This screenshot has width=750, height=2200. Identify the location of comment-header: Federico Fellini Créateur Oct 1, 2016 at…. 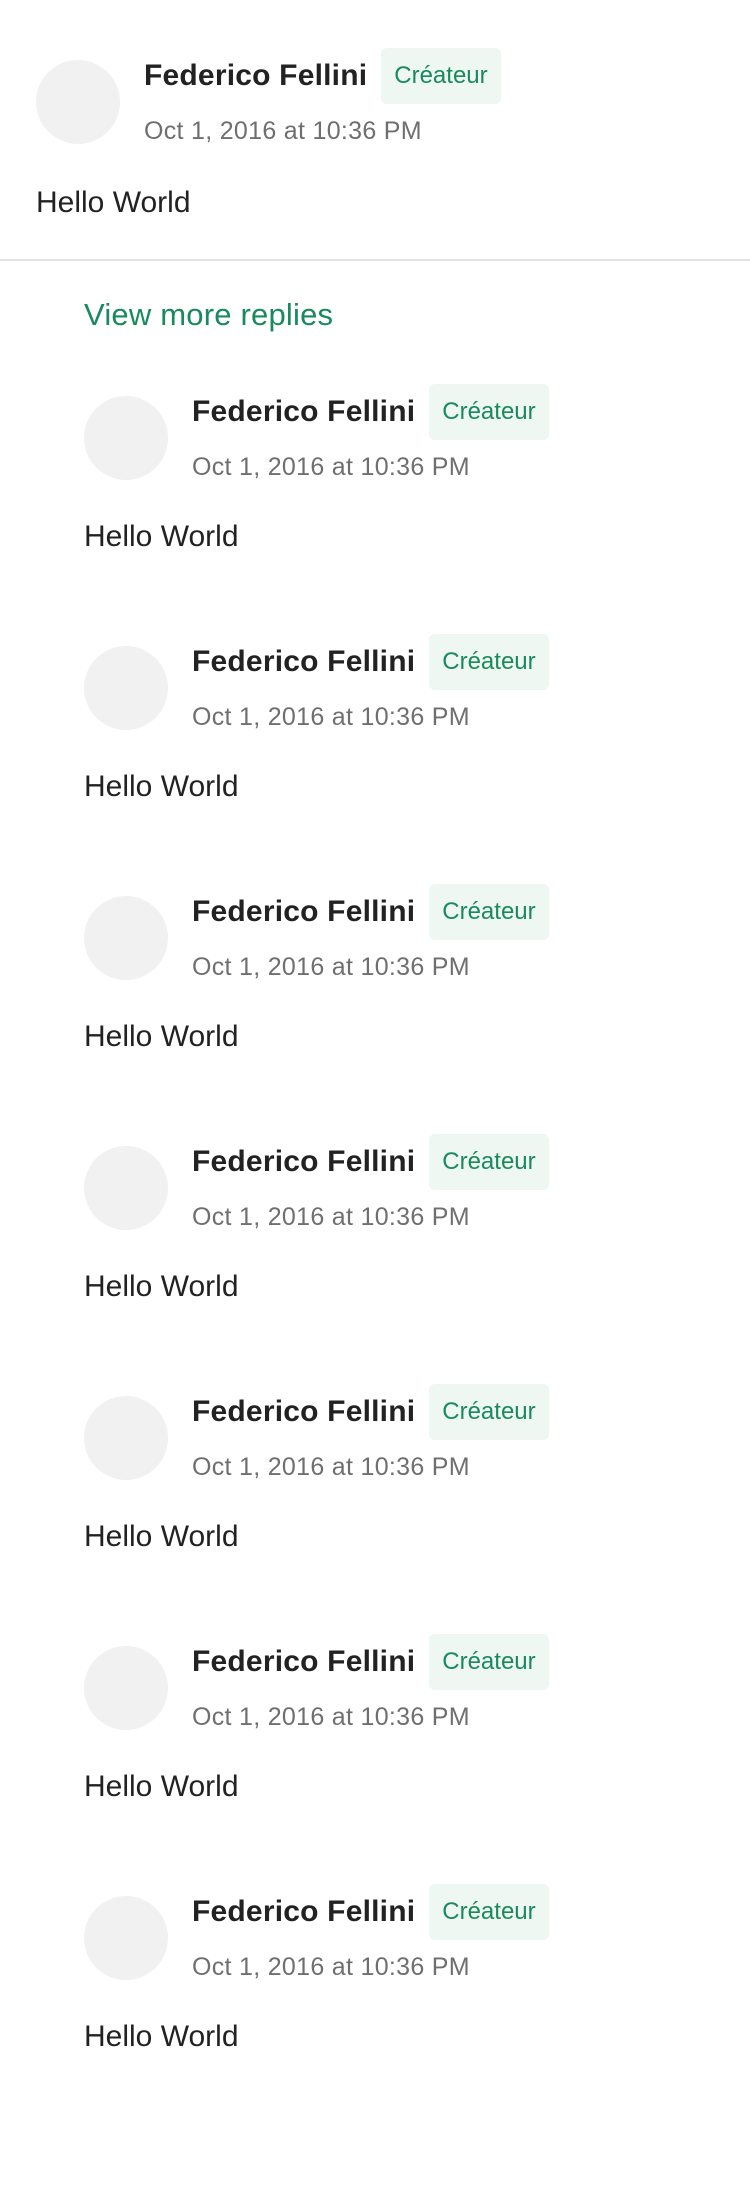
(376, 97).